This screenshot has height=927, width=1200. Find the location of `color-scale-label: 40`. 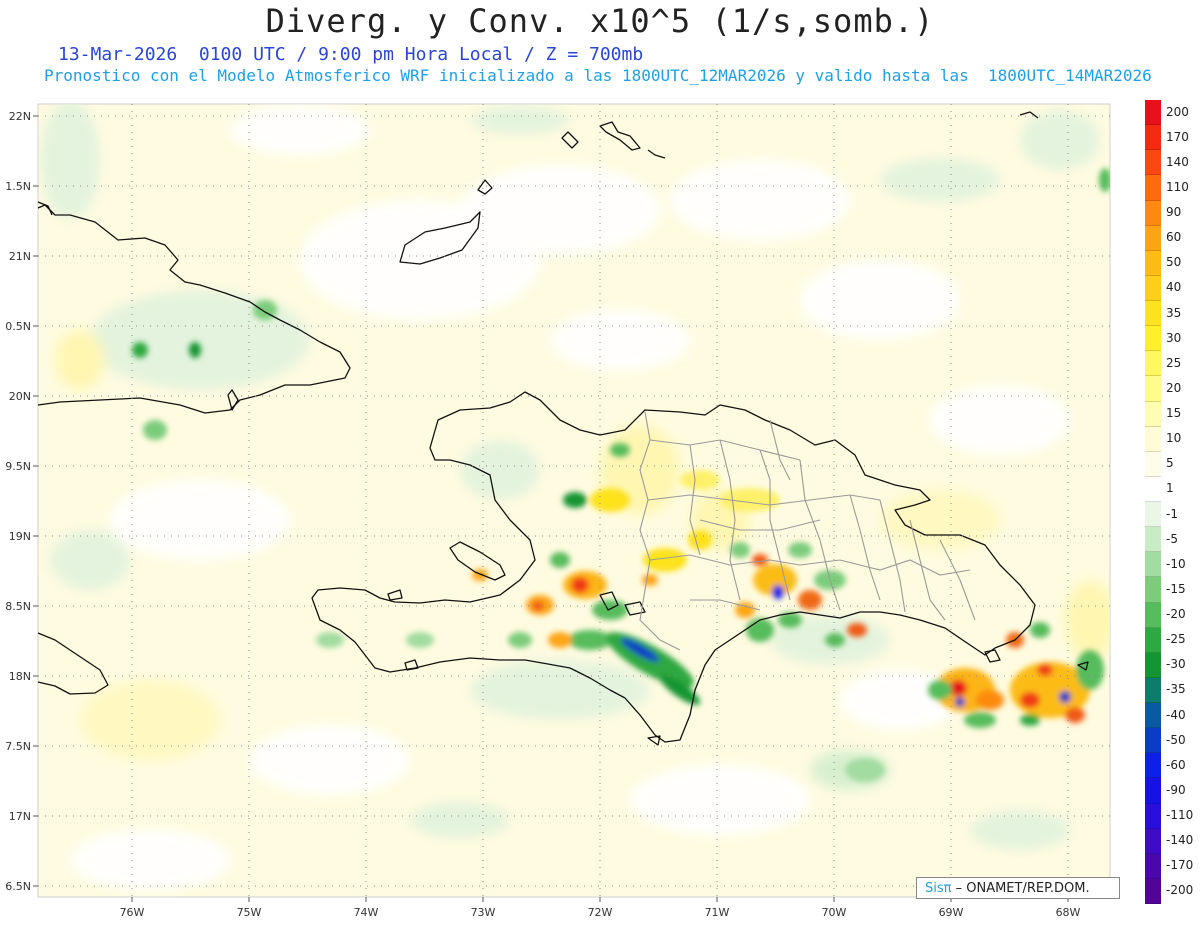

color-scale-label: 40 is located at coordinates (1174, 287).